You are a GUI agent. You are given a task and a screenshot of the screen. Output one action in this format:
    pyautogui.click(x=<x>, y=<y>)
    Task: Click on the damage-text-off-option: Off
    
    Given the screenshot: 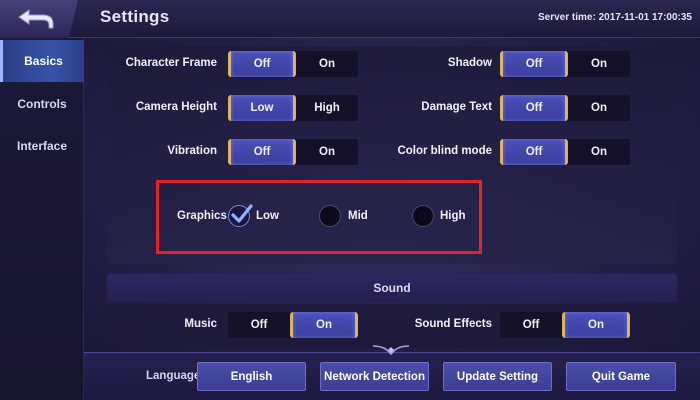 What is the action you would take?
    pyautogui.click(x=534, y=108)
    